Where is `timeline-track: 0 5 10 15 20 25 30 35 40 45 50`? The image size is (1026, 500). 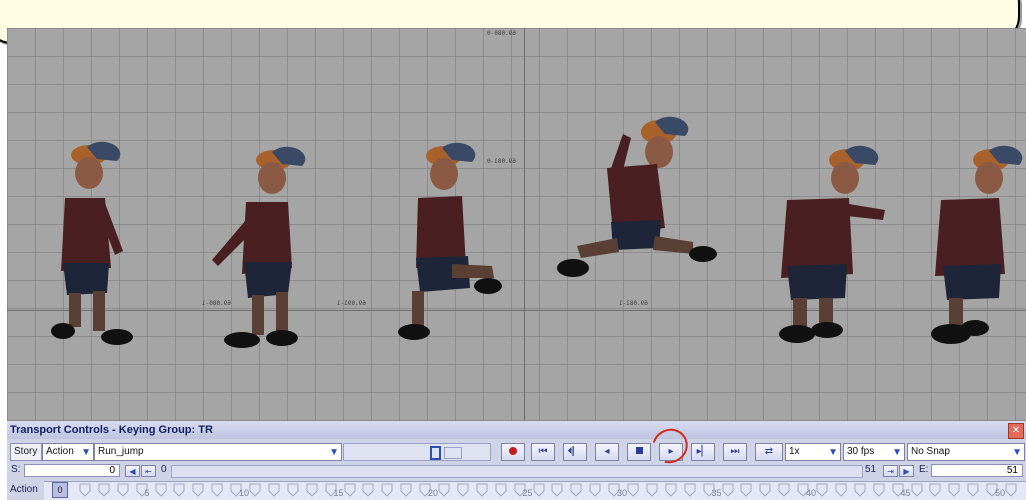 timeline-track: 0 5 10 15 20 25 30 35 40 45 50 is located at coordinates (535, 490).